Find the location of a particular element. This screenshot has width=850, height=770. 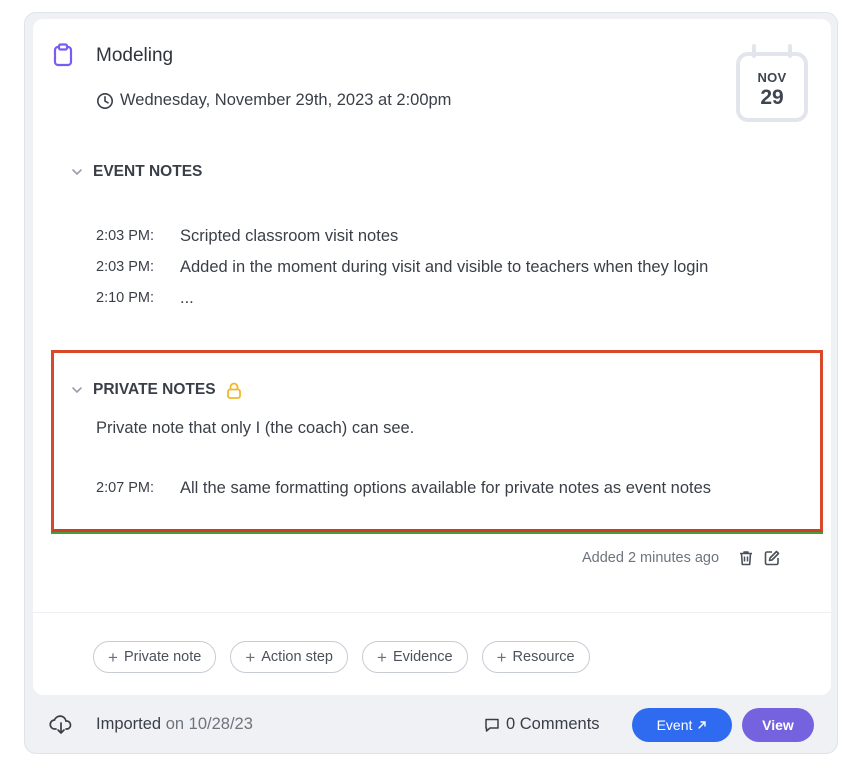

chip-label: Evidence is located at coordinates (422, 657).